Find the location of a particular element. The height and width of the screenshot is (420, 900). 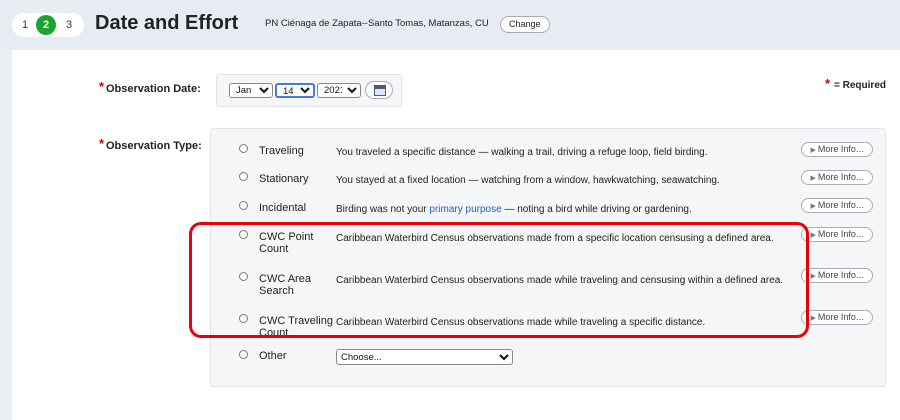

radio-incidental is located at coordinates (243, 205).